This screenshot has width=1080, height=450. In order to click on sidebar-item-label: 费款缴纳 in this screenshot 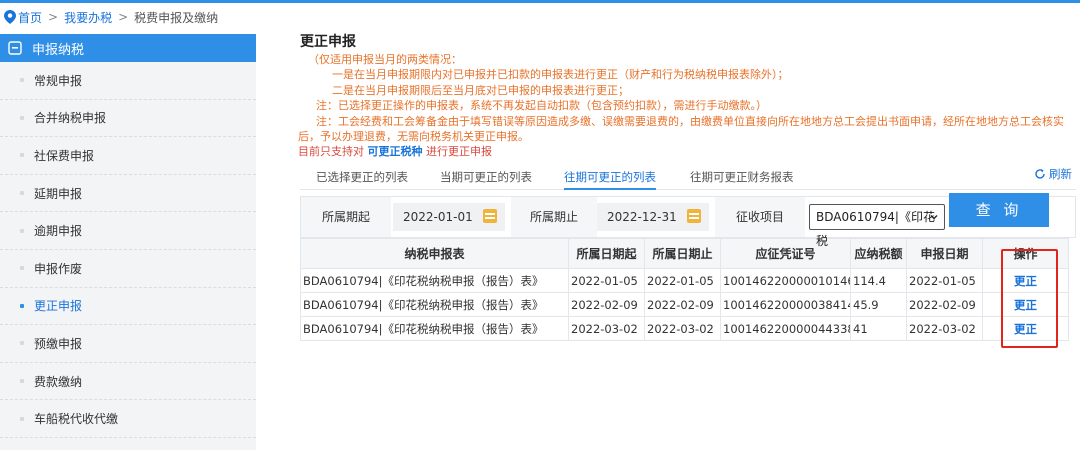, I will do `click(58, 381)`.